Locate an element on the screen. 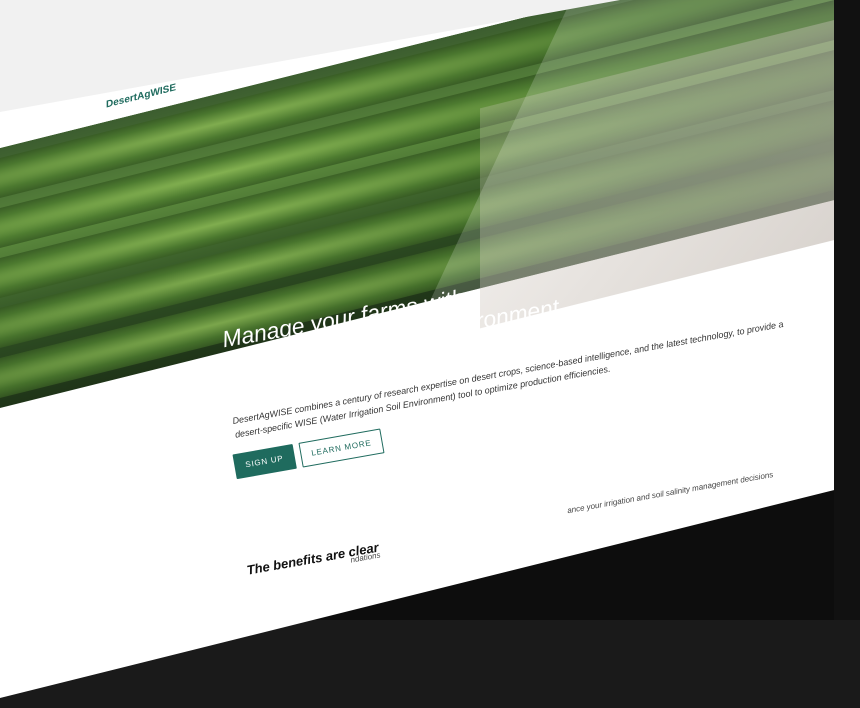 This screenshot has height=708, width=860. monitor-edge is located at coordinates (847, 310).